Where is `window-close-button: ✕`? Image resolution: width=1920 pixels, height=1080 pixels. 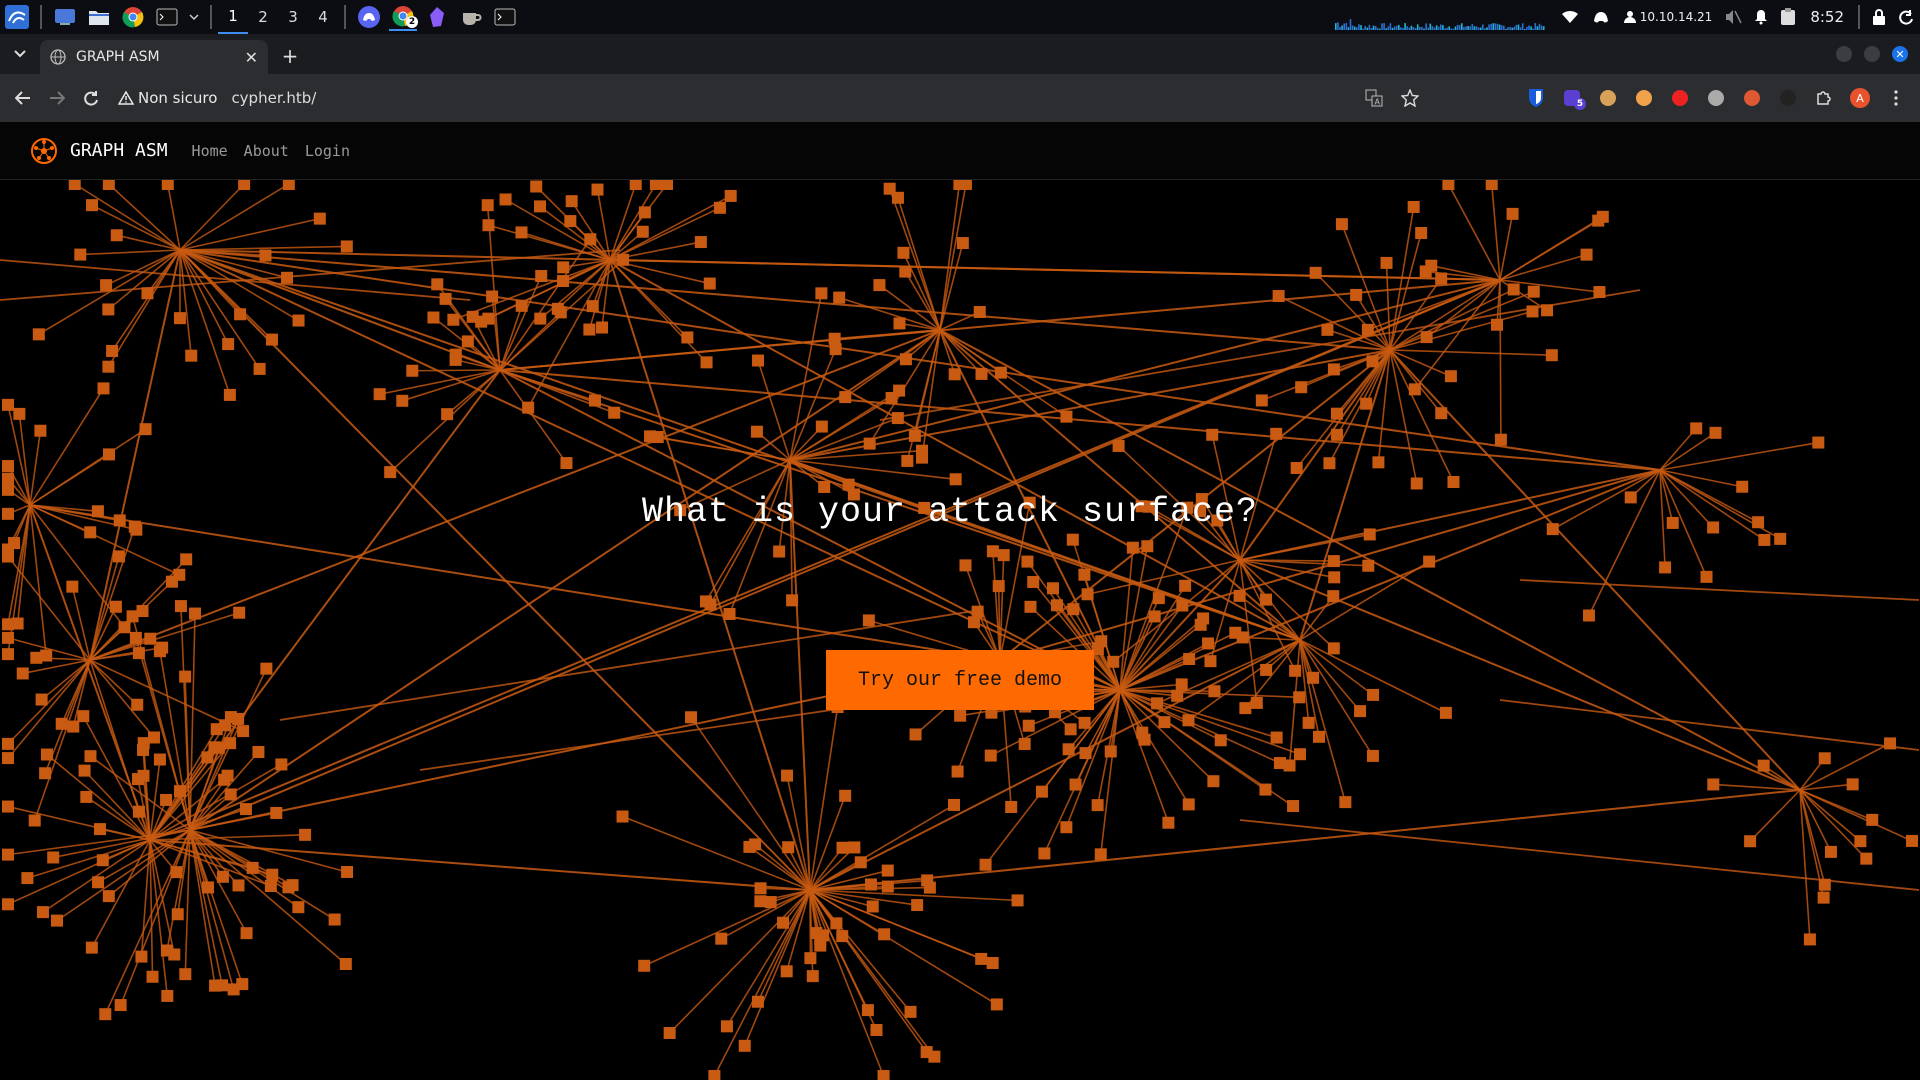
window-close-button: ✕ is located at coordinates (1900, 54).